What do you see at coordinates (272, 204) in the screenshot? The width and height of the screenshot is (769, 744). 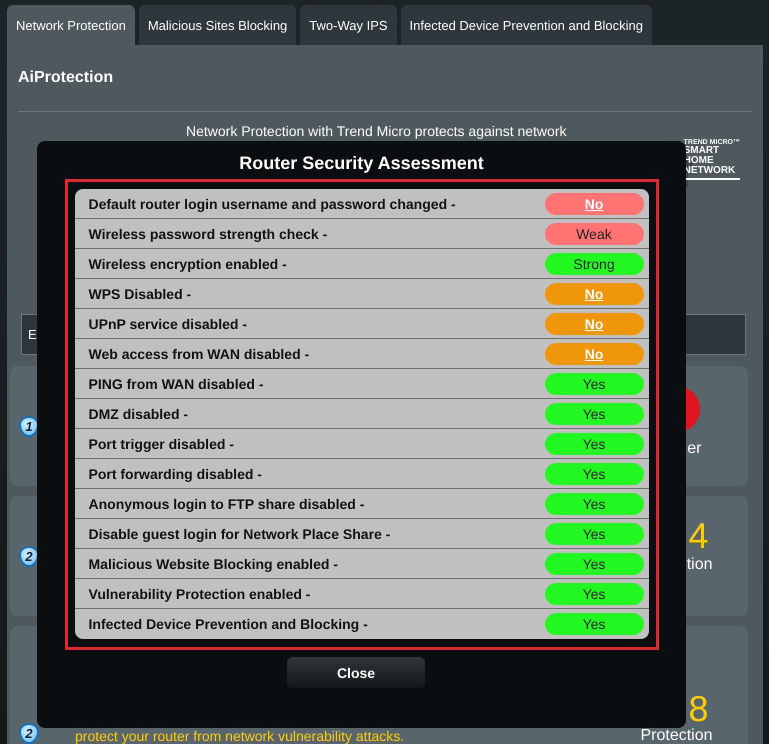 I see `check-label: Default router login username and password changed -` at bounding box center [272, 204].